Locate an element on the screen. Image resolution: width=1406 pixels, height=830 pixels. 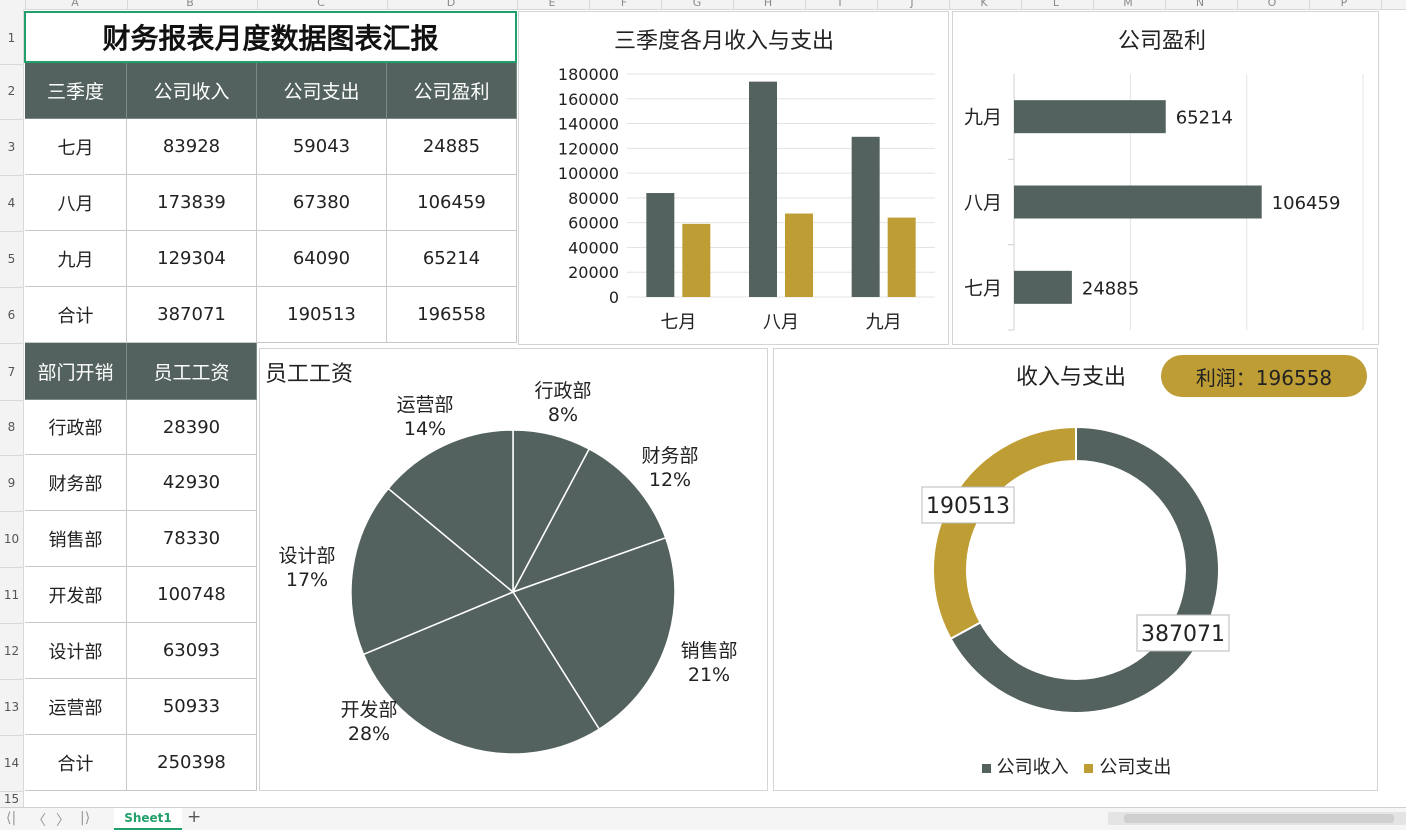
column-letter-e: E is located at coordinates (552, 4).